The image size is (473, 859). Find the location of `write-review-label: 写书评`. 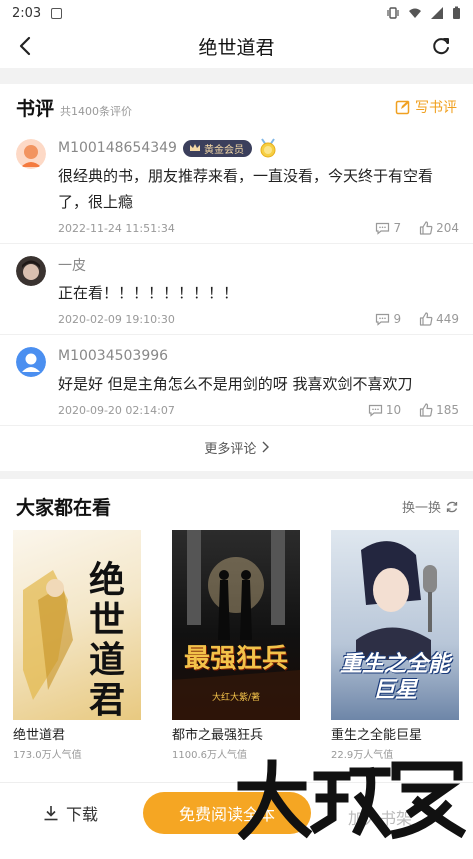

write-review-label: 写书评 is located at coordinates (436, 108).